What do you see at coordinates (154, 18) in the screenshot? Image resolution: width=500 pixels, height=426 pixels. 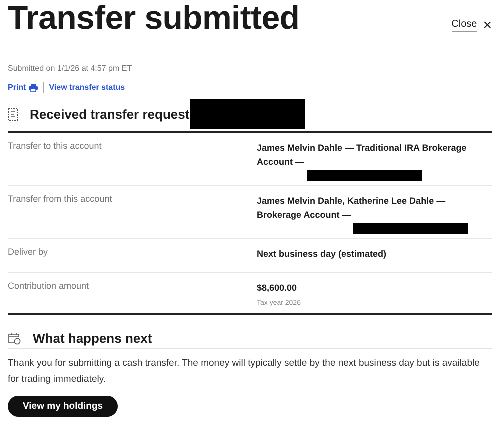 I see `page-title: Transfer submitted` at bounding box center [154, 18].